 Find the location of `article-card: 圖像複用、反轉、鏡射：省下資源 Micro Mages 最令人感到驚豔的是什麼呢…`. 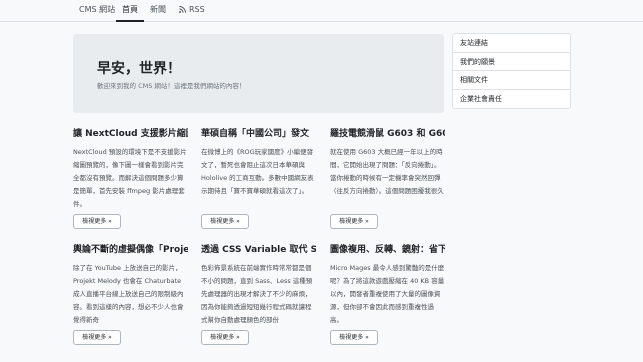

article-card: 圖像複用、反轉、鏡射：省下資源 Micro Mages 最令人感到驚豔的是什麼呢… is located at coordinates (387, 294).